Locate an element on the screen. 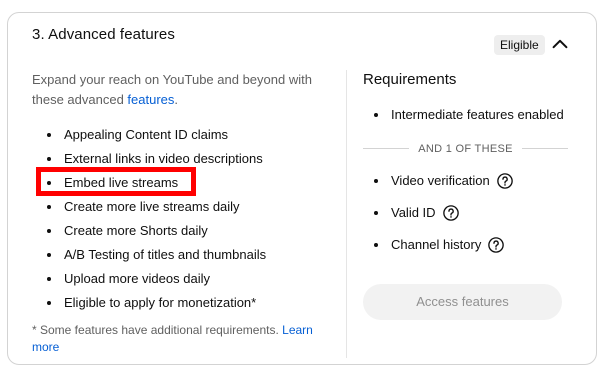 The width and height of the screenshot is (608, 381). features-link: features is located at coordinates (150, 99).